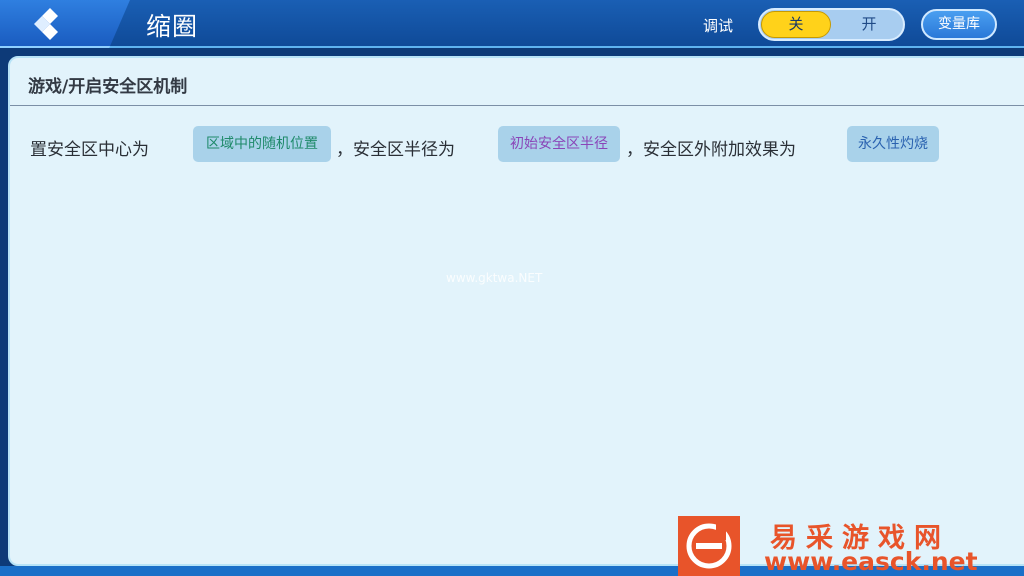  I want to click on logo-site-url: www.easck.net, so click(871, 561).